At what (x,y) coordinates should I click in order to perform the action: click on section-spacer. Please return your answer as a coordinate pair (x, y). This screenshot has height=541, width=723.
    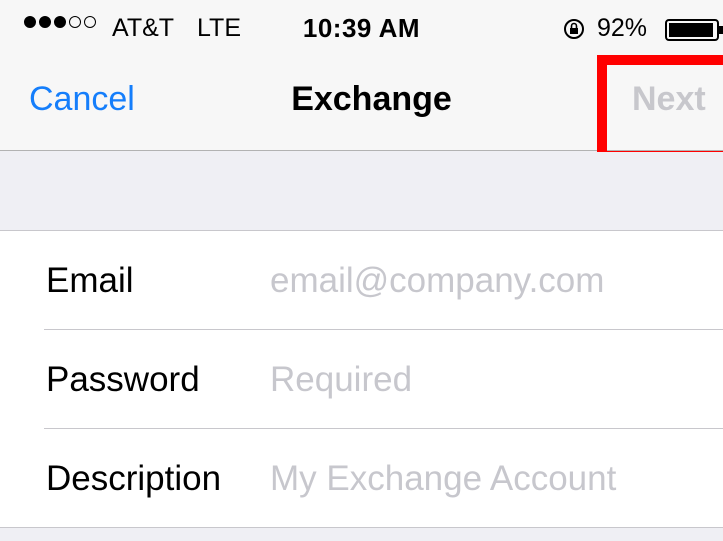
    Looking at the image, I should click on (361, 191).